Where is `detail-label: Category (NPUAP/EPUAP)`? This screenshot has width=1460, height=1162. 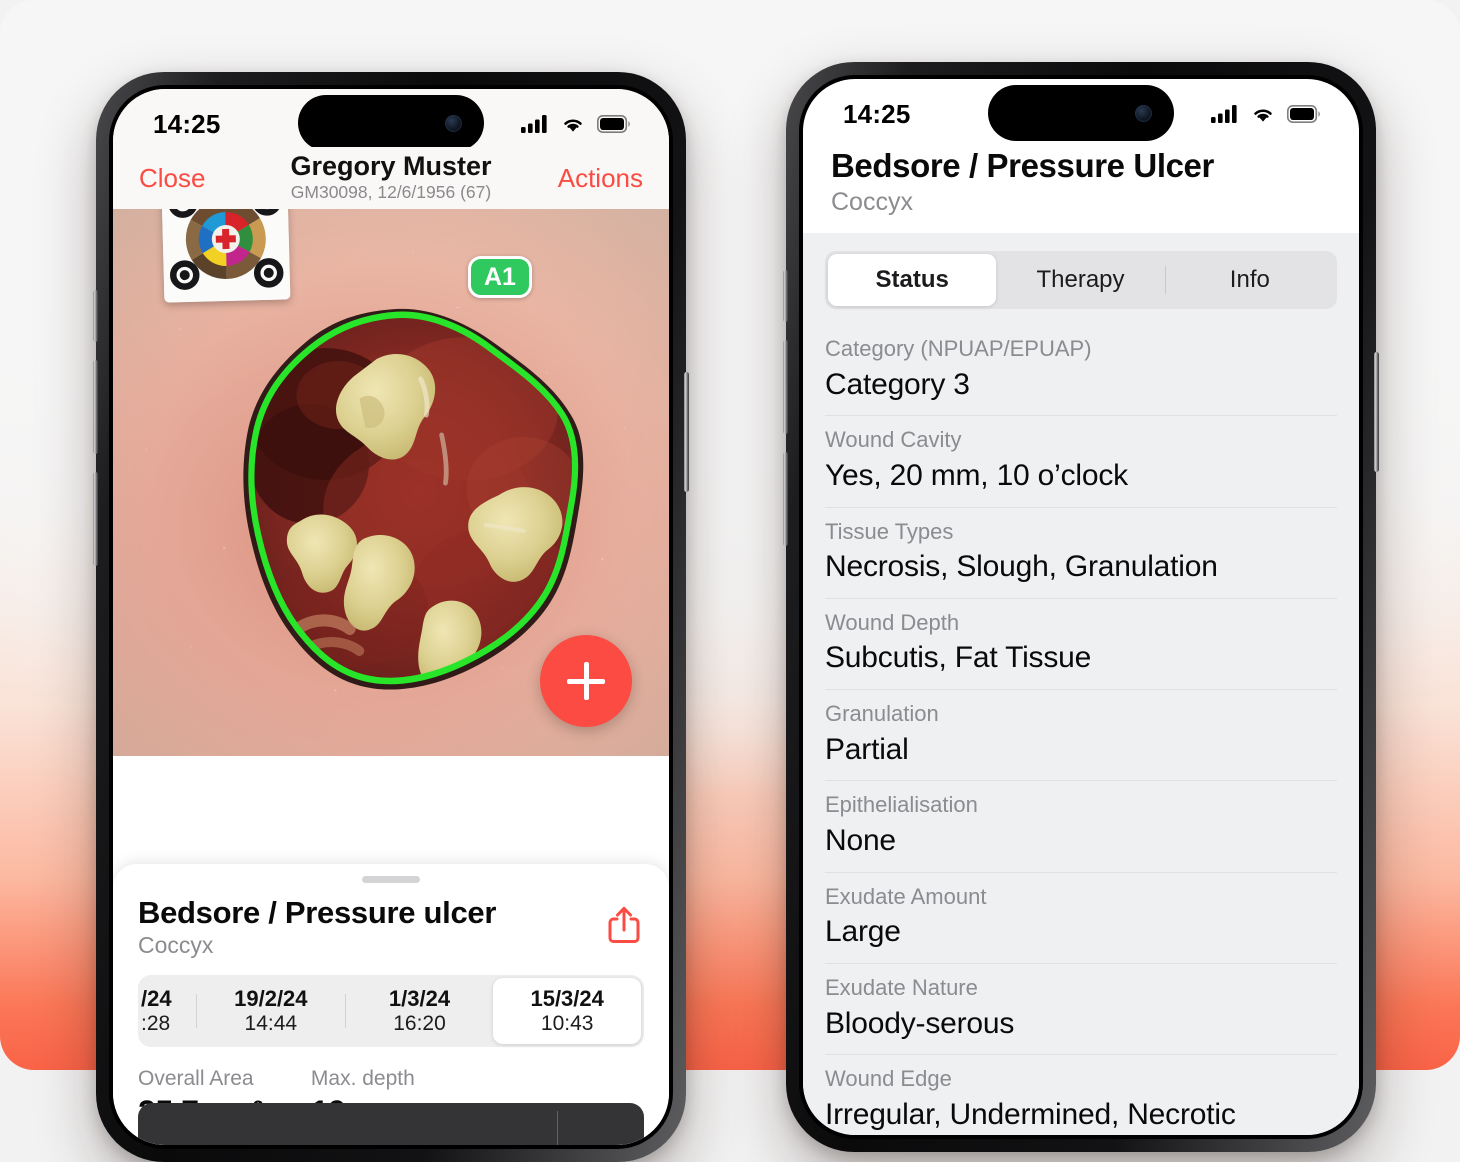 detail-label: Category (NPUAP/EPUAP) is located at coordinates (1081, 349).